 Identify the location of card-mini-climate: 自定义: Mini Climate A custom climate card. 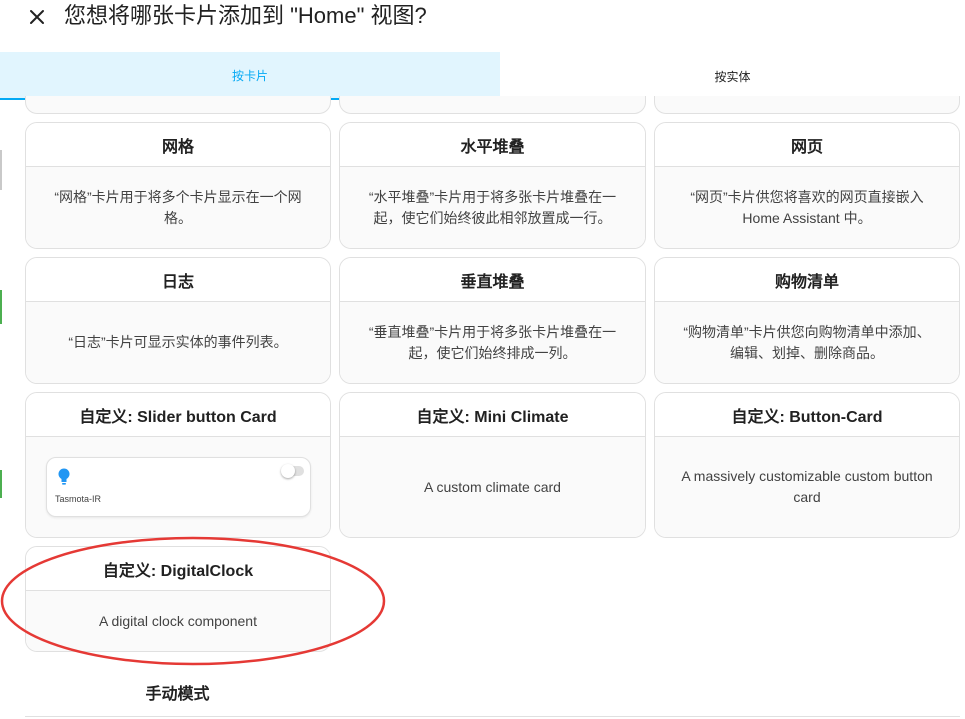
(492, 465).